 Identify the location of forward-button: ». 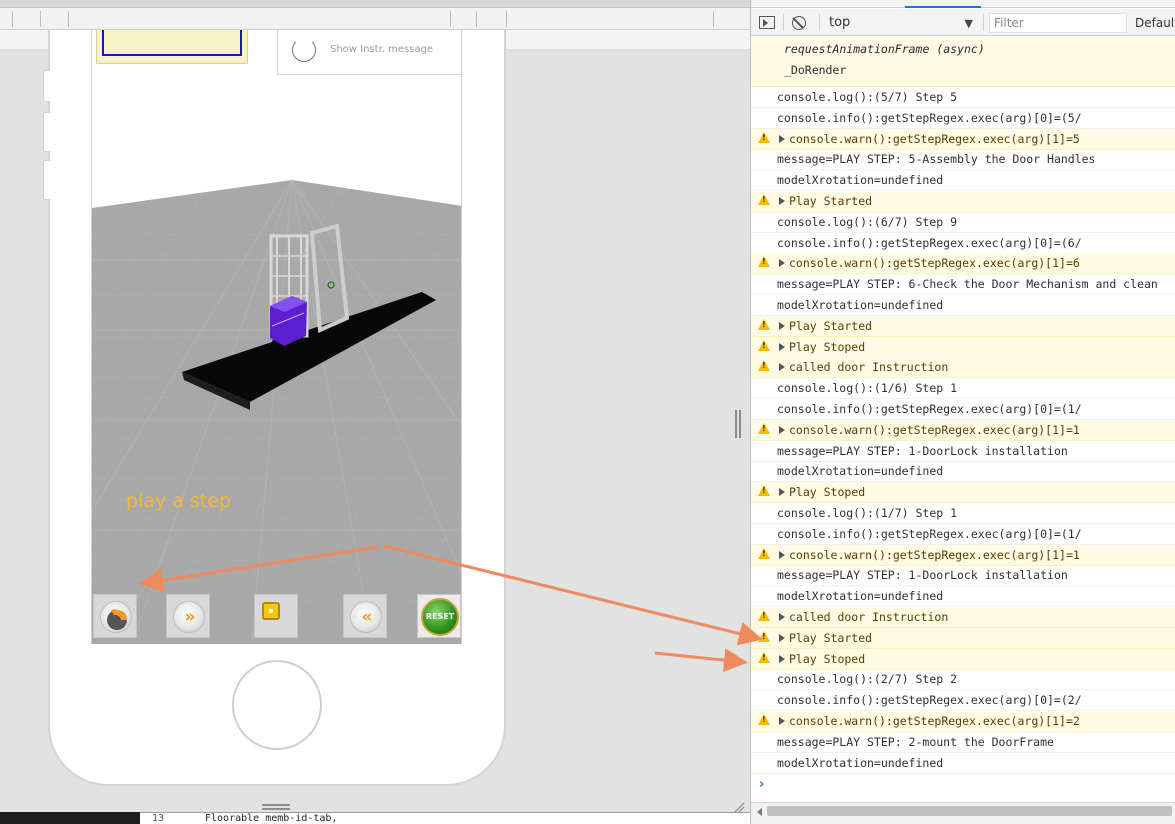
(188, 616).